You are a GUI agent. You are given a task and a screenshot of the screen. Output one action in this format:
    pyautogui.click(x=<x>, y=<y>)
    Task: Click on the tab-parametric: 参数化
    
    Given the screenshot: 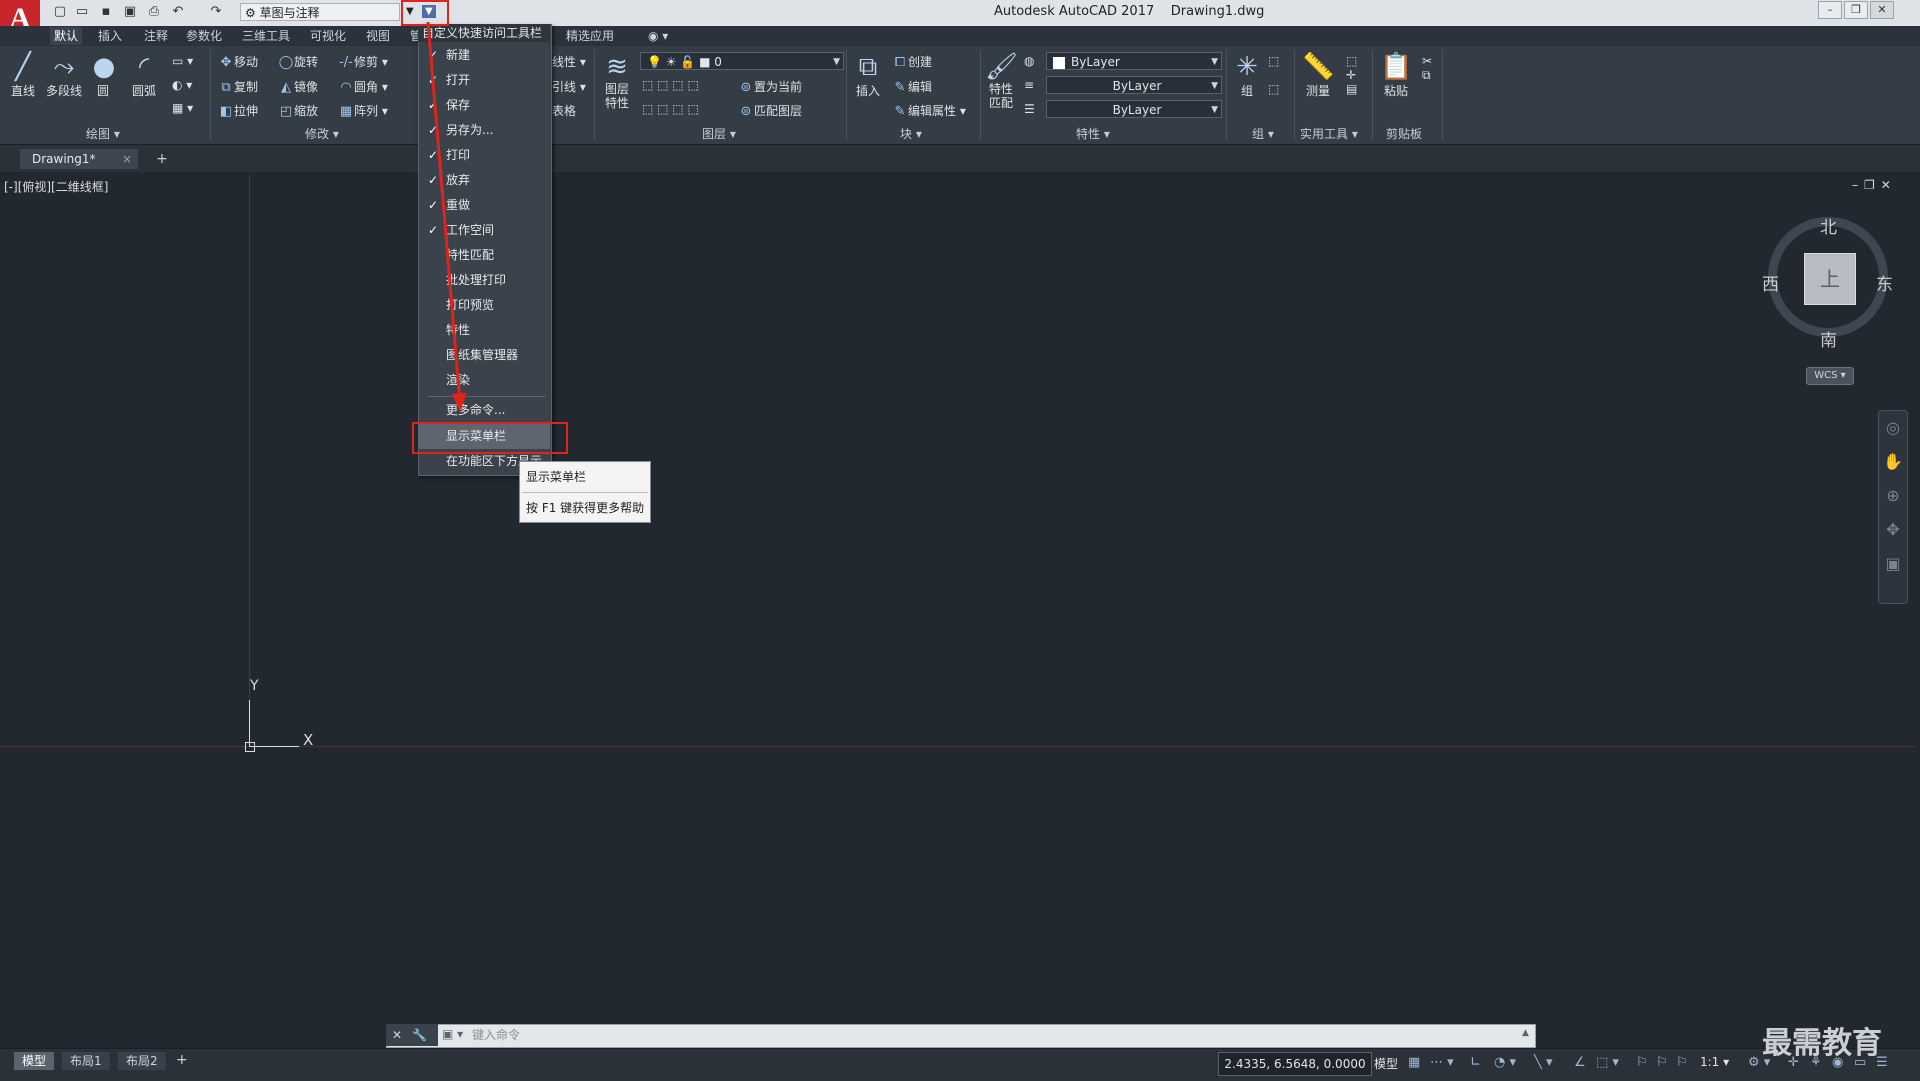 What is the action you would take?
    pyautogui.click(x=204, y=36)
    